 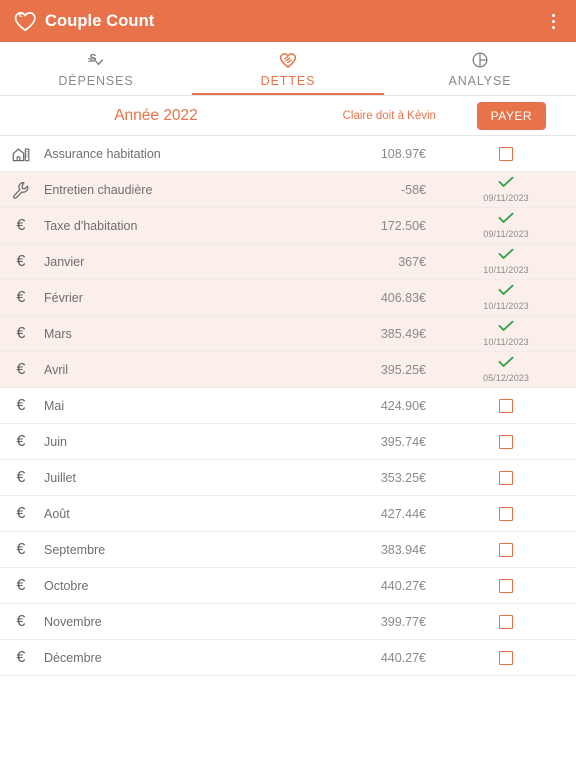 What do you see at coordinates (553, 21) in the screenshot?
I see `more-vertical-icon` at bounding box center [553, 21].